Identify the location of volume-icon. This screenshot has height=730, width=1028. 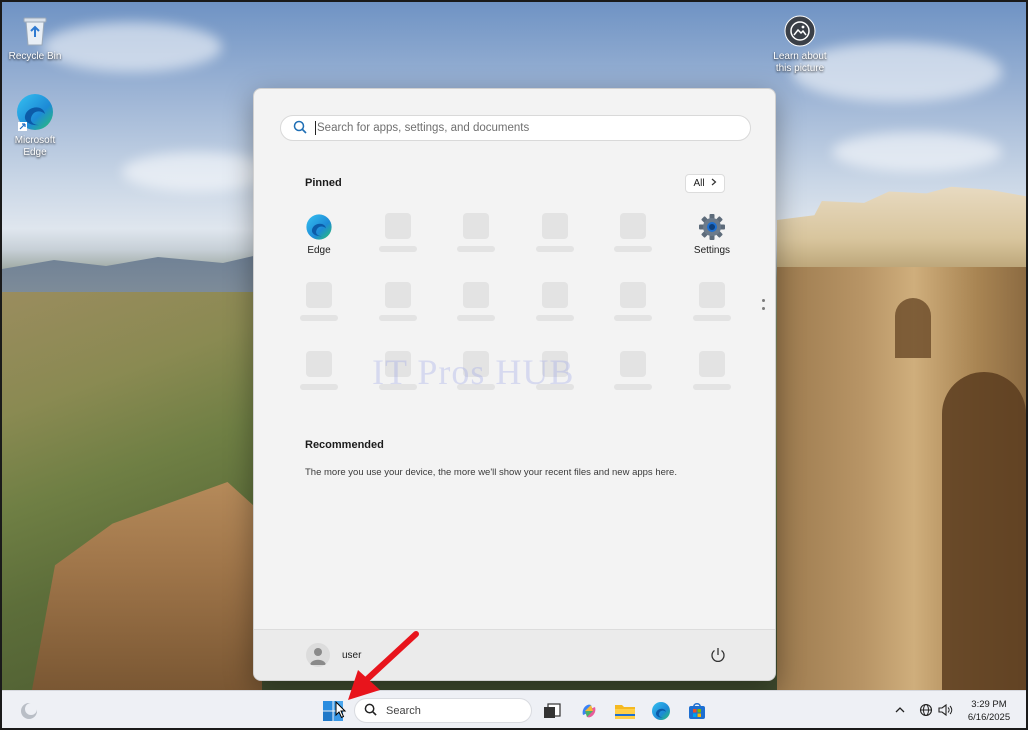
(945, 710).